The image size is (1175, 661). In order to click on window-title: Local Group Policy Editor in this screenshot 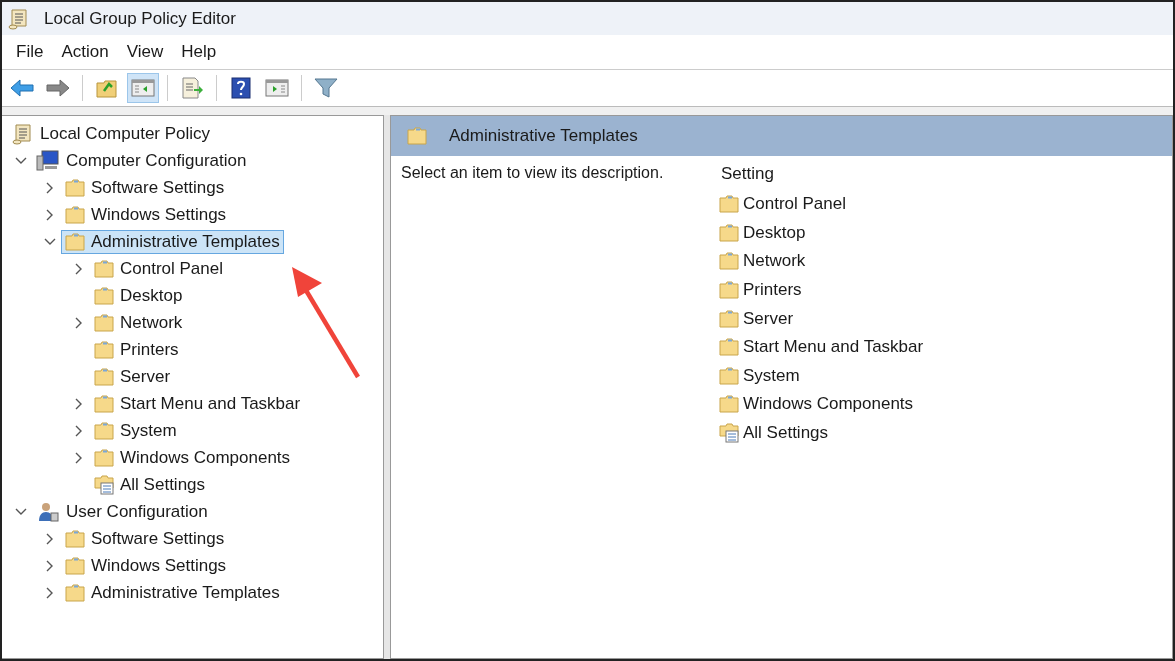, I will do `click(140, 18)`.